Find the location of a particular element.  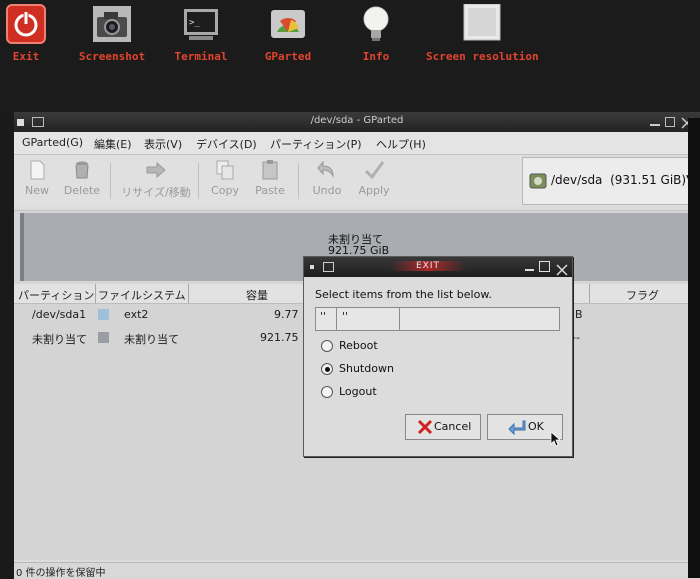

window-title: /dev/sda - GParted is located at coordinates (357, 120).